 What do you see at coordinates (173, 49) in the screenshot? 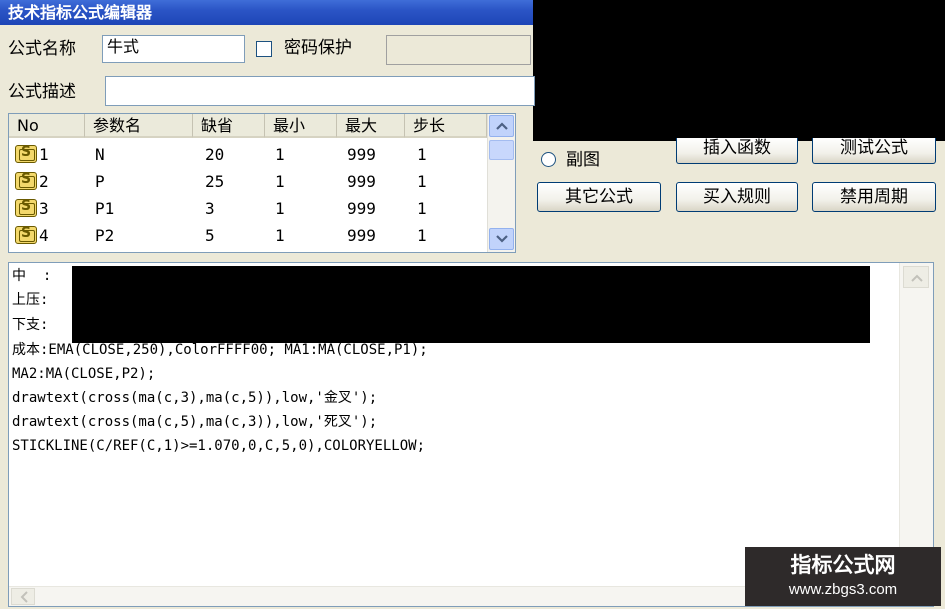
I see `formula-name-input: 牛式` at bounding box center [173, 49].